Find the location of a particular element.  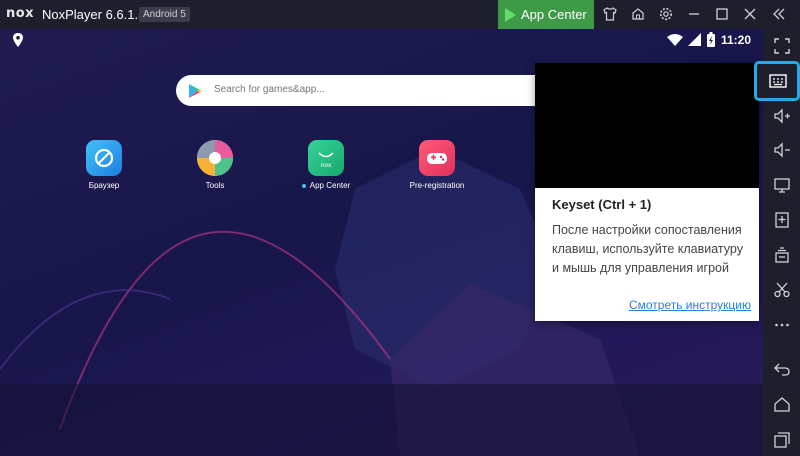

more-dots-icon is located at coordinates (781, 325).